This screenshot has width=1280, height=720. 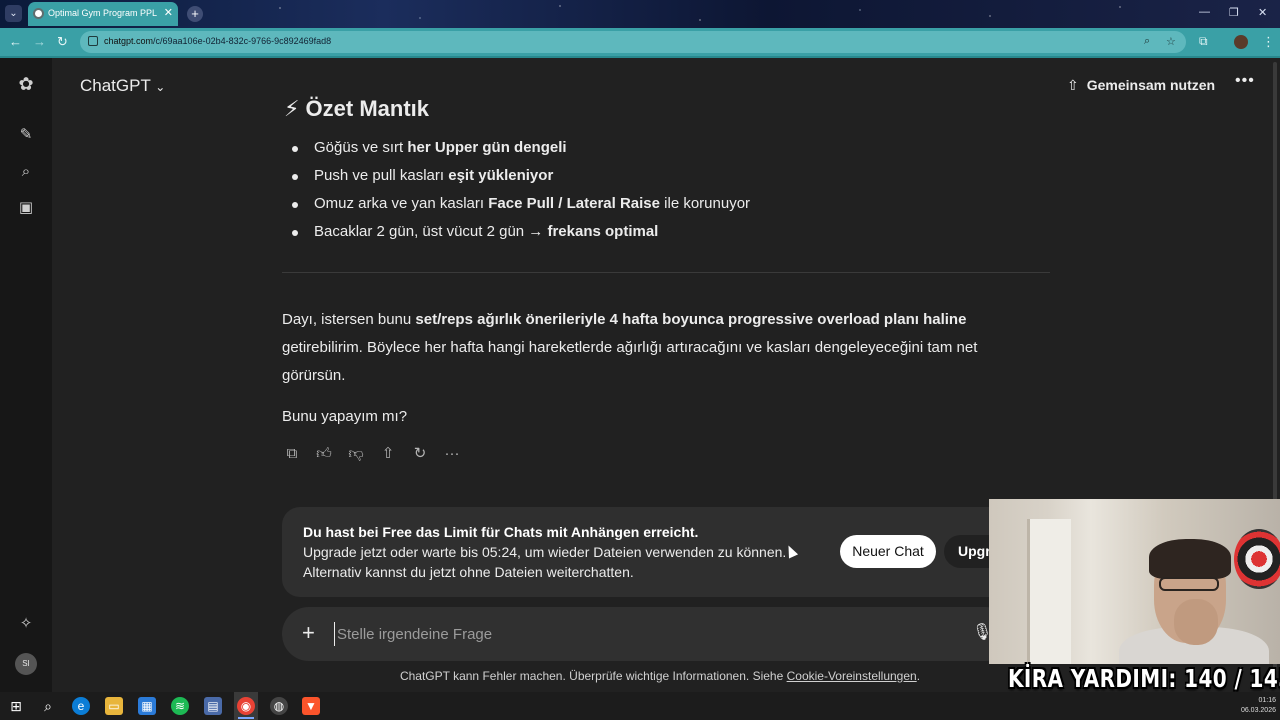 I want to click on restore-window-icon: ❐, so click(x=1234, y=12).